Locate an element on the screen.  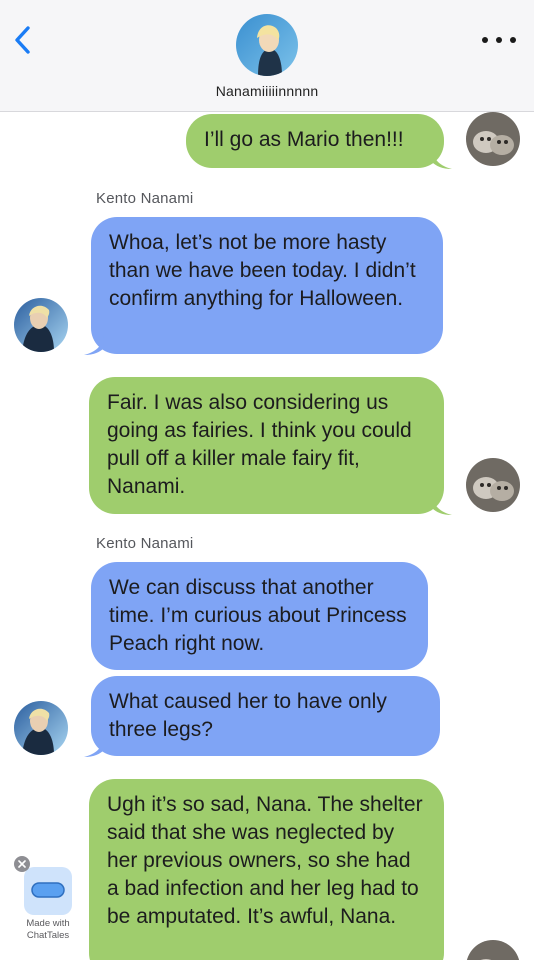
watermark-text: Made with ChatTales is located at coordinates (48, 930).